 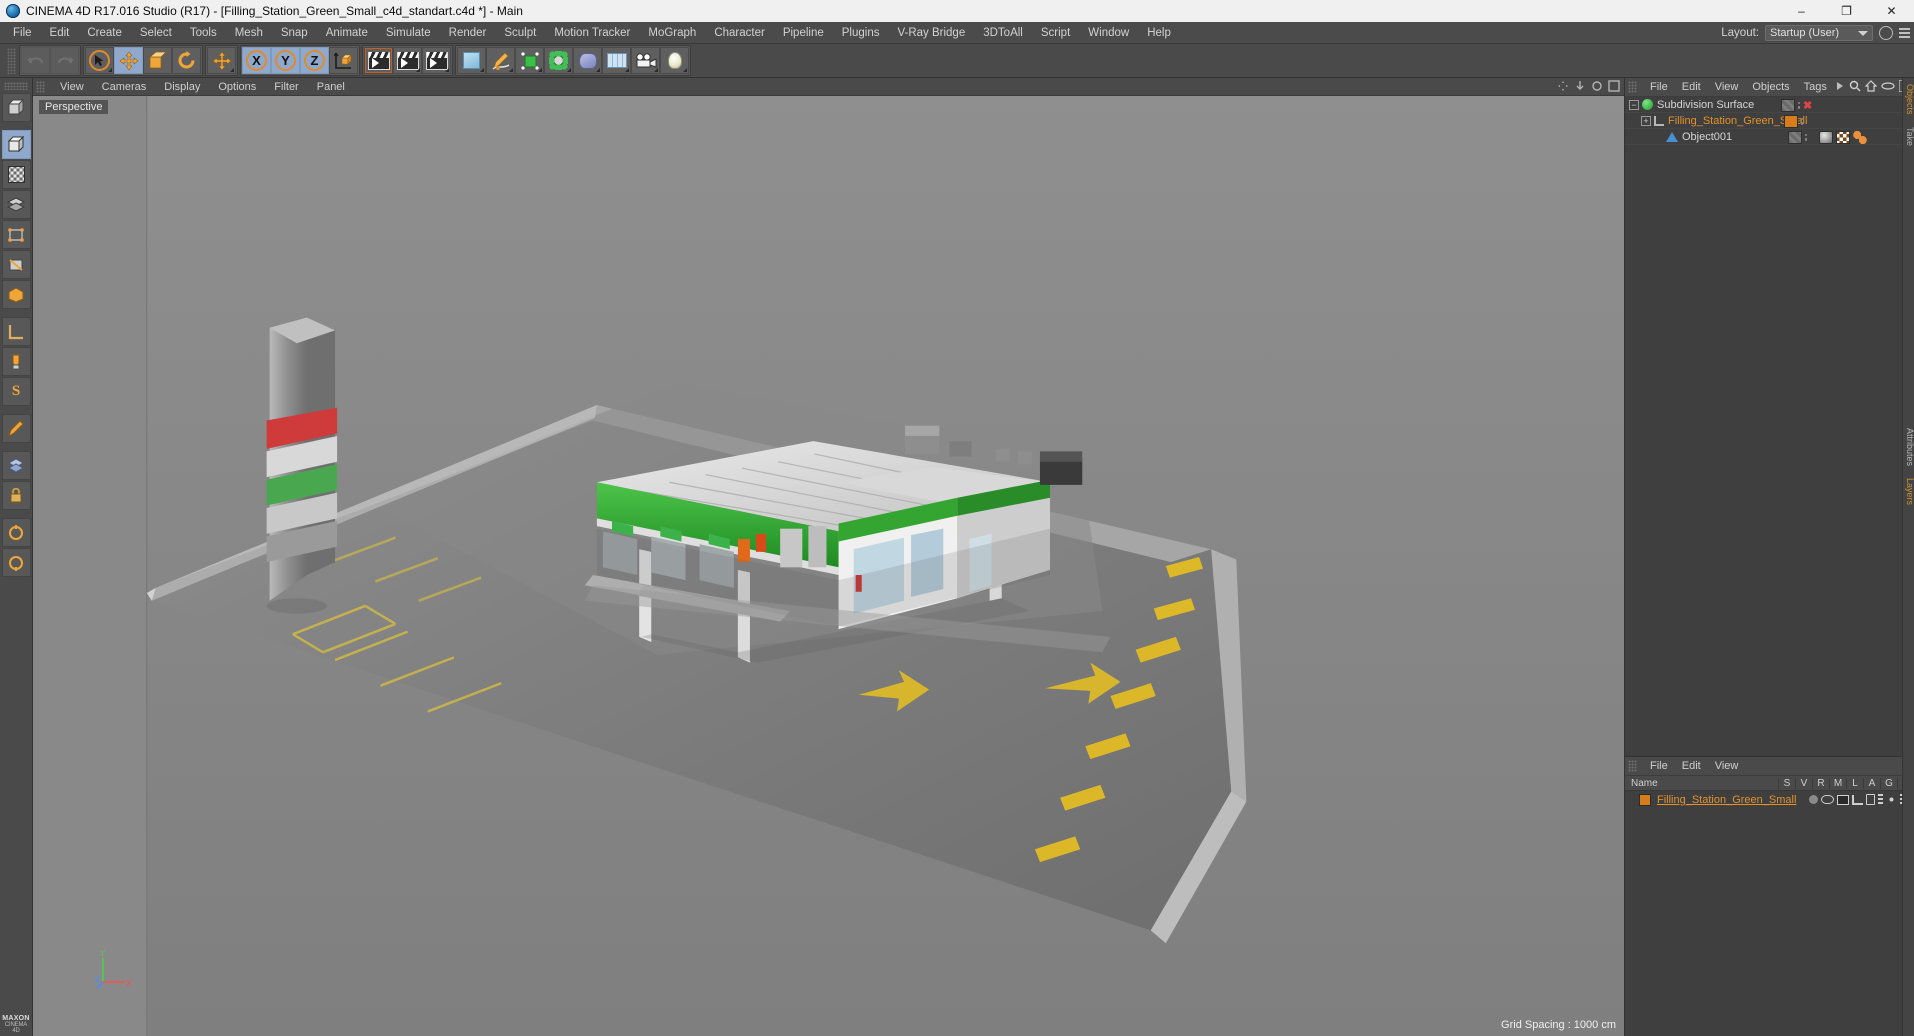 I want to click on lm-menu-view: View, so click(x=1727, y=766).